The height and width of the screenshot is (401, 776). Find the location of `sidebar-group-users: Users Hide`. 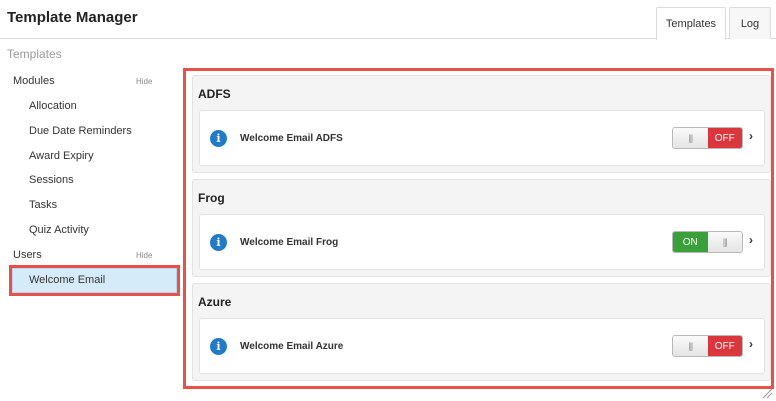

sidebar-group-users: Users Hide is located at coordinates (82, 255).